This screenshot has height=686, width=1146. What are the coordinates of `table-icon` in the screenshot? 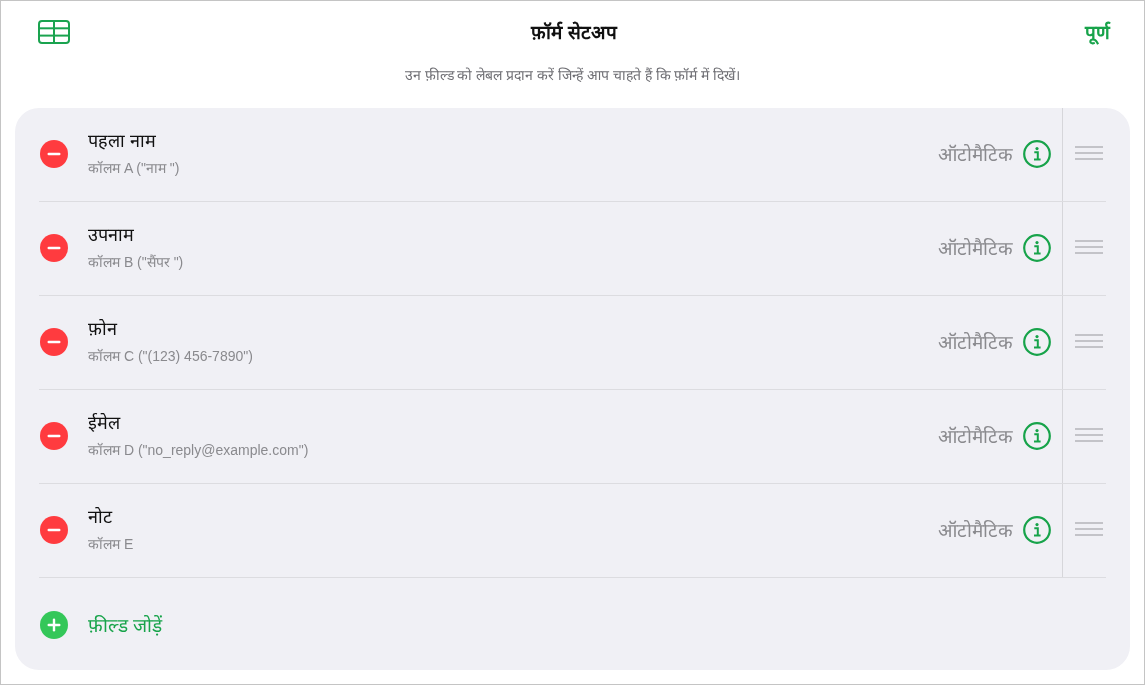 It's located at (54, 32).